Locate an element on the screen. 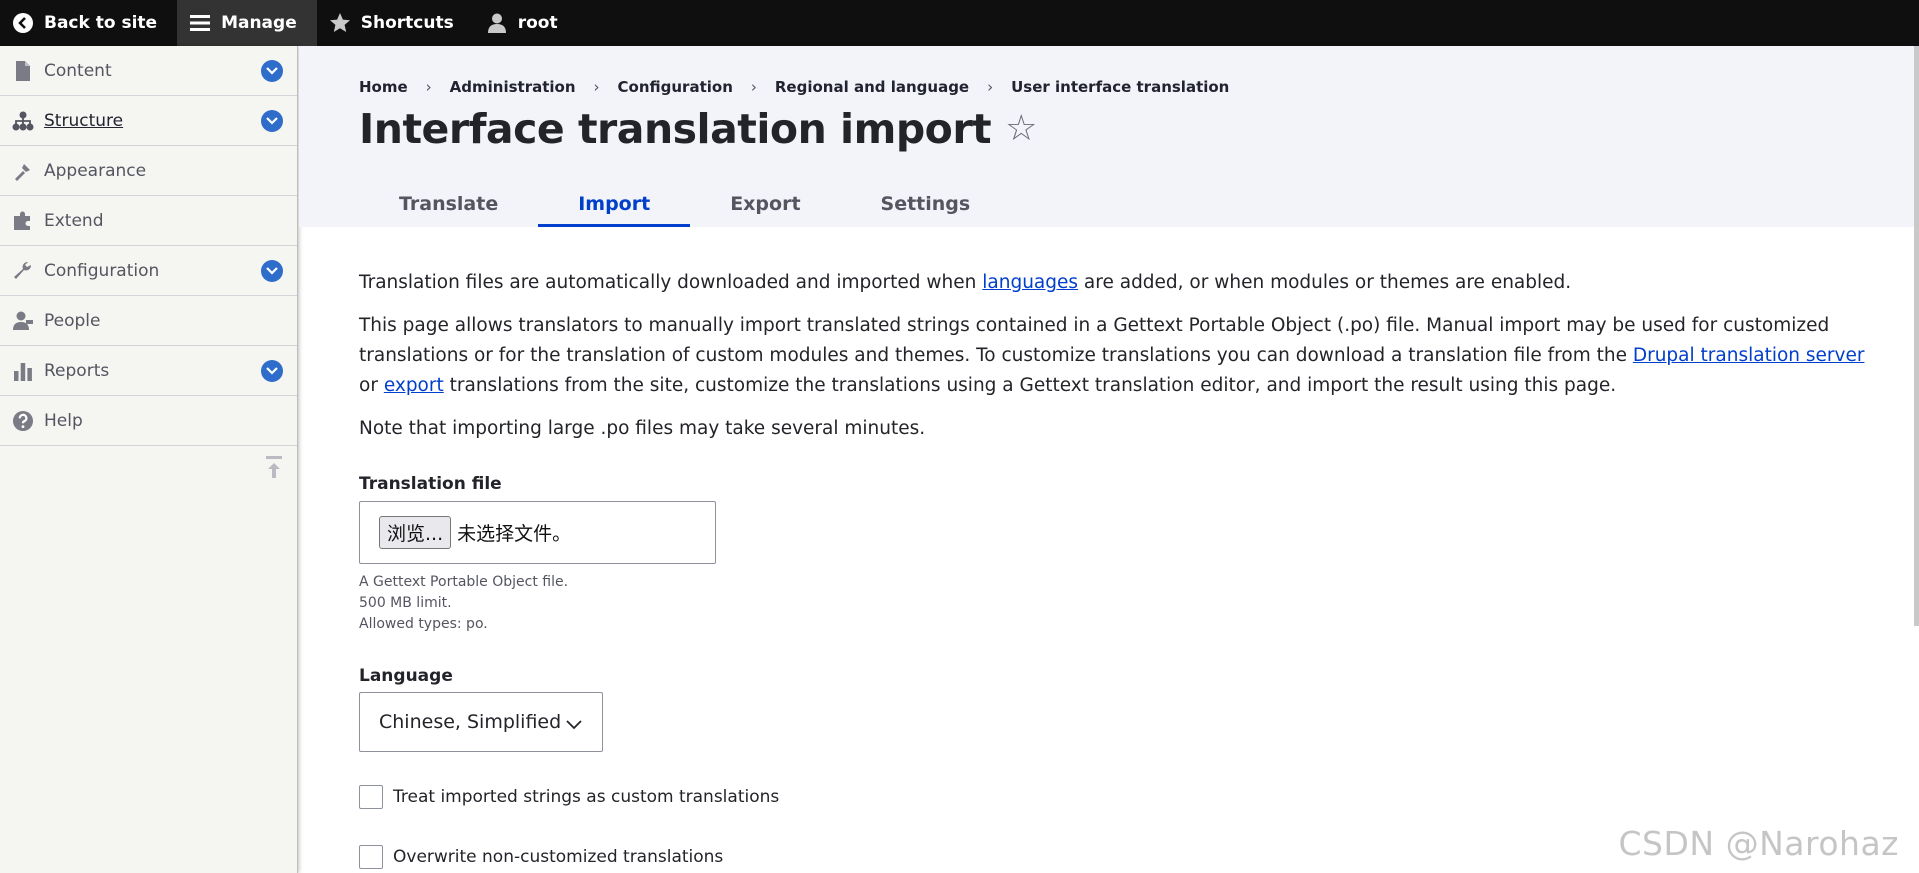  breadcrumb-home: Home is located at coordinates (383, 87).